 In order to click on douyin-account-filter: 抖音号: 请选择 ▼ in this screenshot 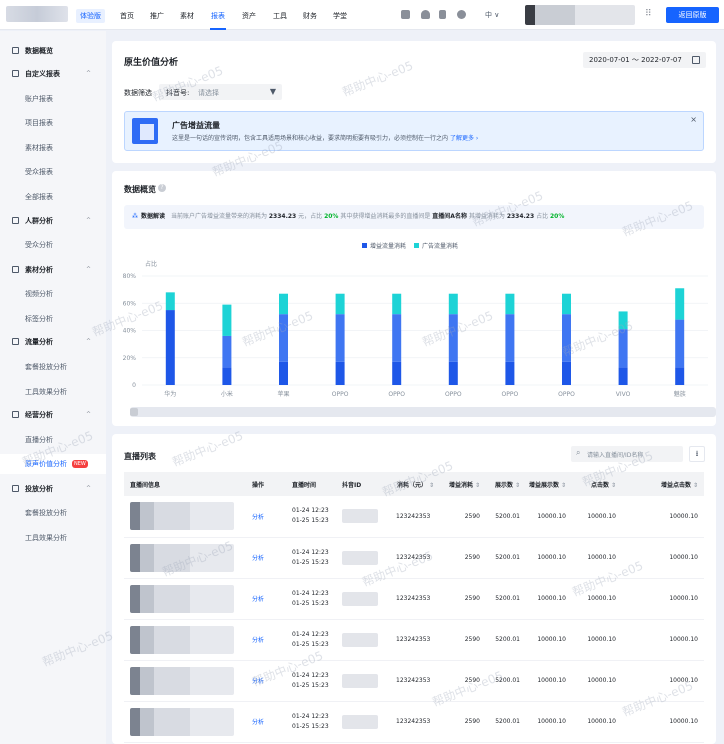, I will do `click(220, 92)`.